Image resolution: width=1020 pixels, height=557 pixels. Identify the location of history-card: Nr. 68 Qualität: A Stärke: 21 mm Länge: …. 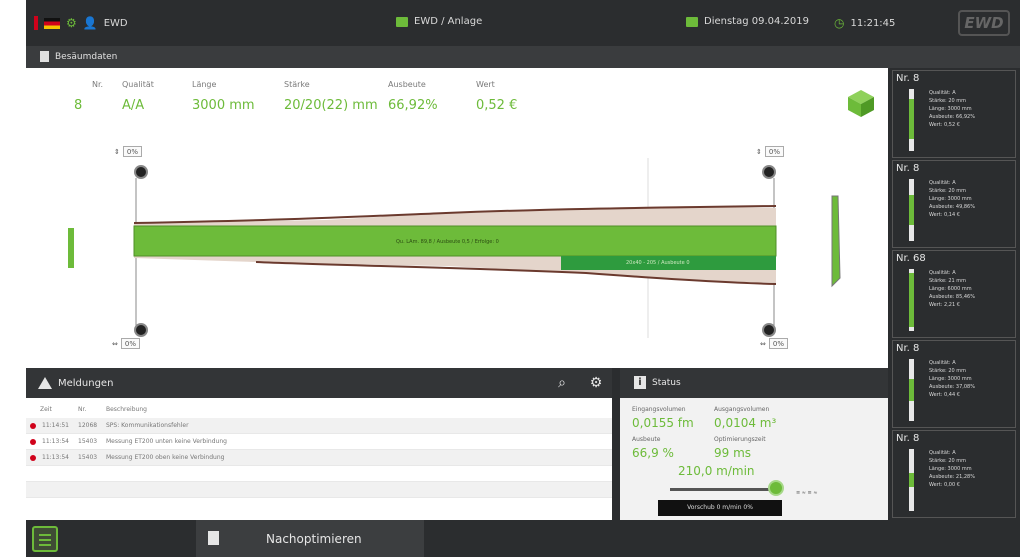
(954, 294).